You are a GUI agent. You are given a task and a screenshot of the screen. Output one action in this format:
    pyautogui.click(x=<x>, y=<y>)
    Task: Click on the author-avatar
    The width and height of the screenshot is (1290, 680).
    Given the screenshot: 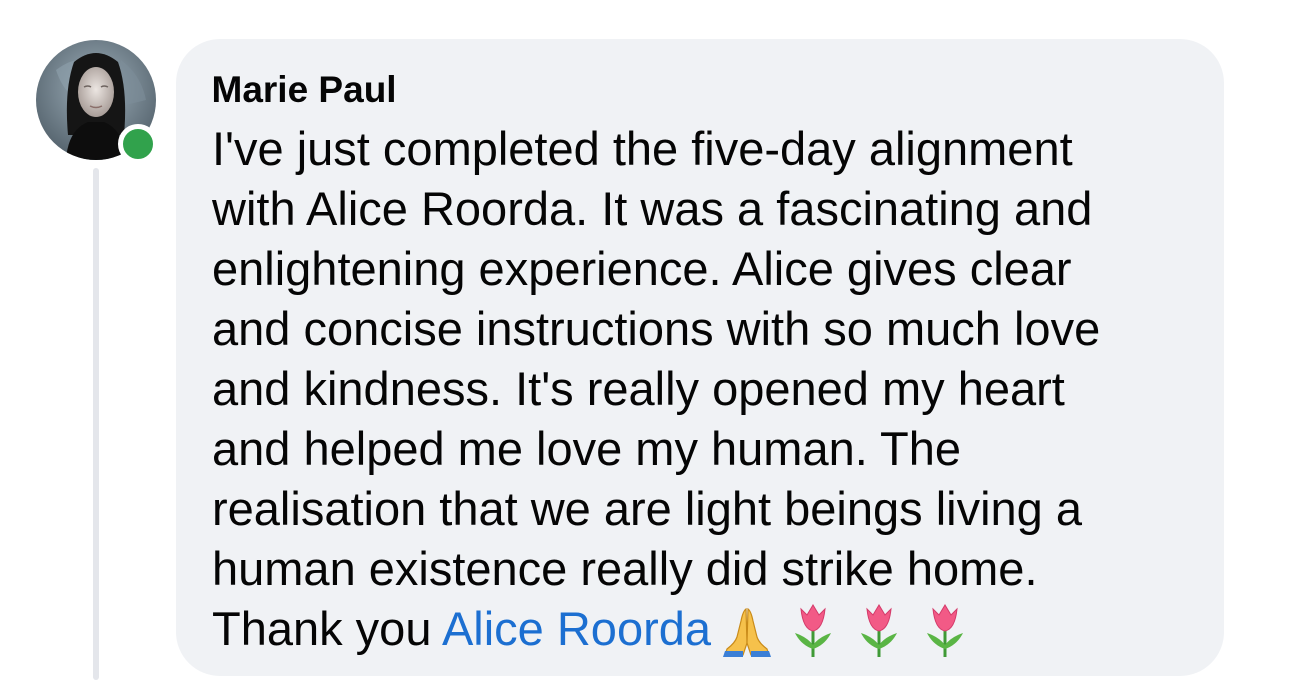 What is the action you would take?
    pyautogui.click(x=97, y=102)
    